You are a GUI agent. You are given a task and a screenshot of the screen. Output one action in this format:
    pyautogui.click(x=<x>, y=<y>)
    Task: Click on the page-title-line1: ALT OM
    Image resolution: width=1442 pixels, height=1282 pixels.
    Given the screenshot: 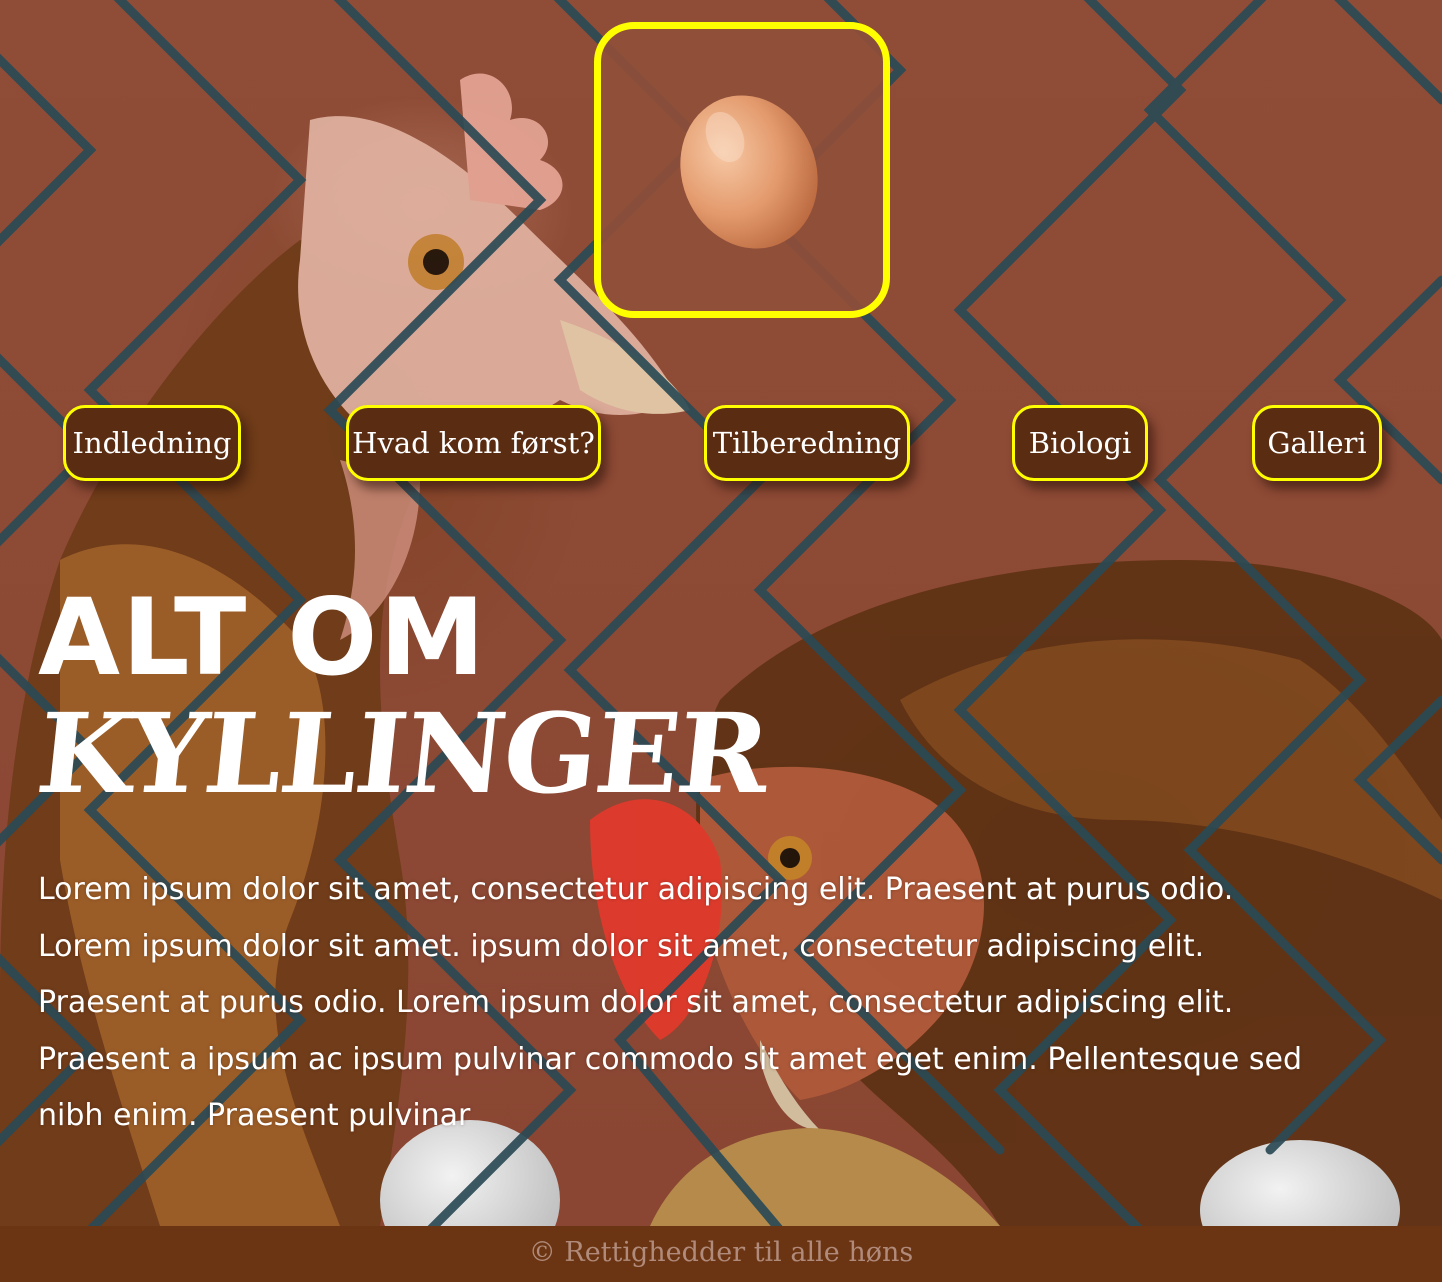 What is the action you would take?
    pyautogui.click(x=262, y=637)
    